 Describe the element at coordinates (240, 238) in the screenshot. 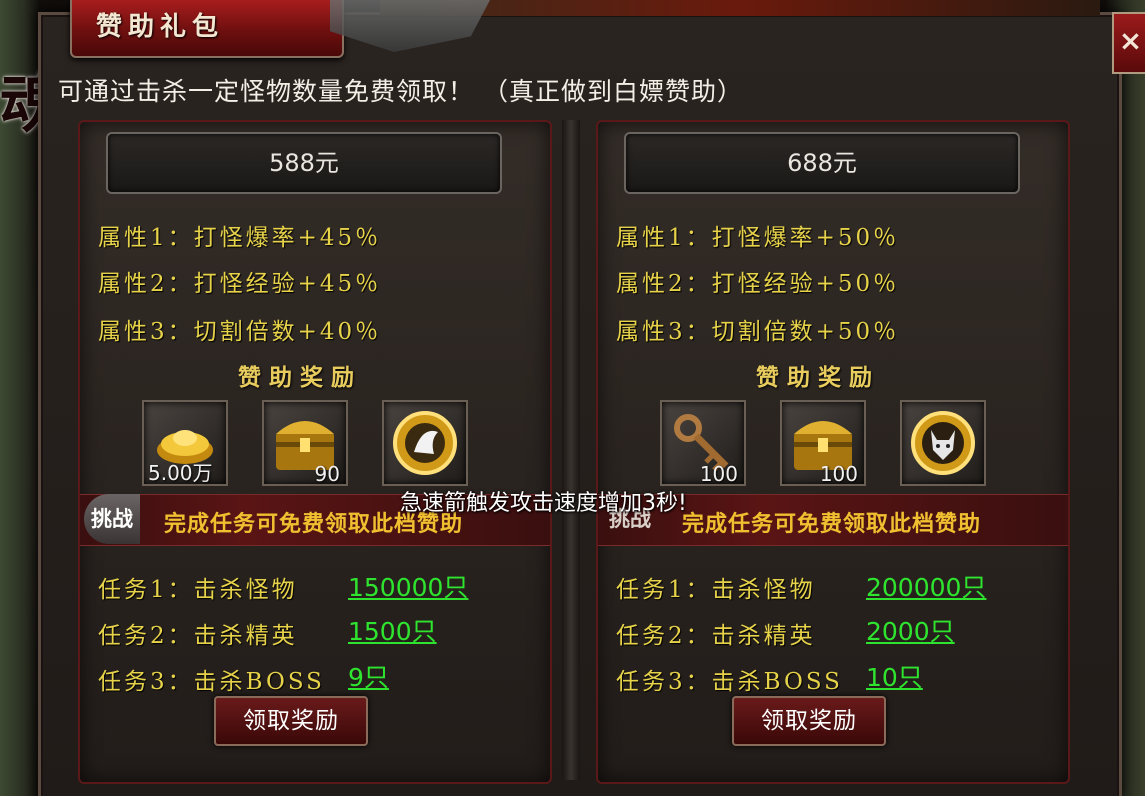

I see `tier-attribute-1: 属性1：打怪爆率+45％` at that location.